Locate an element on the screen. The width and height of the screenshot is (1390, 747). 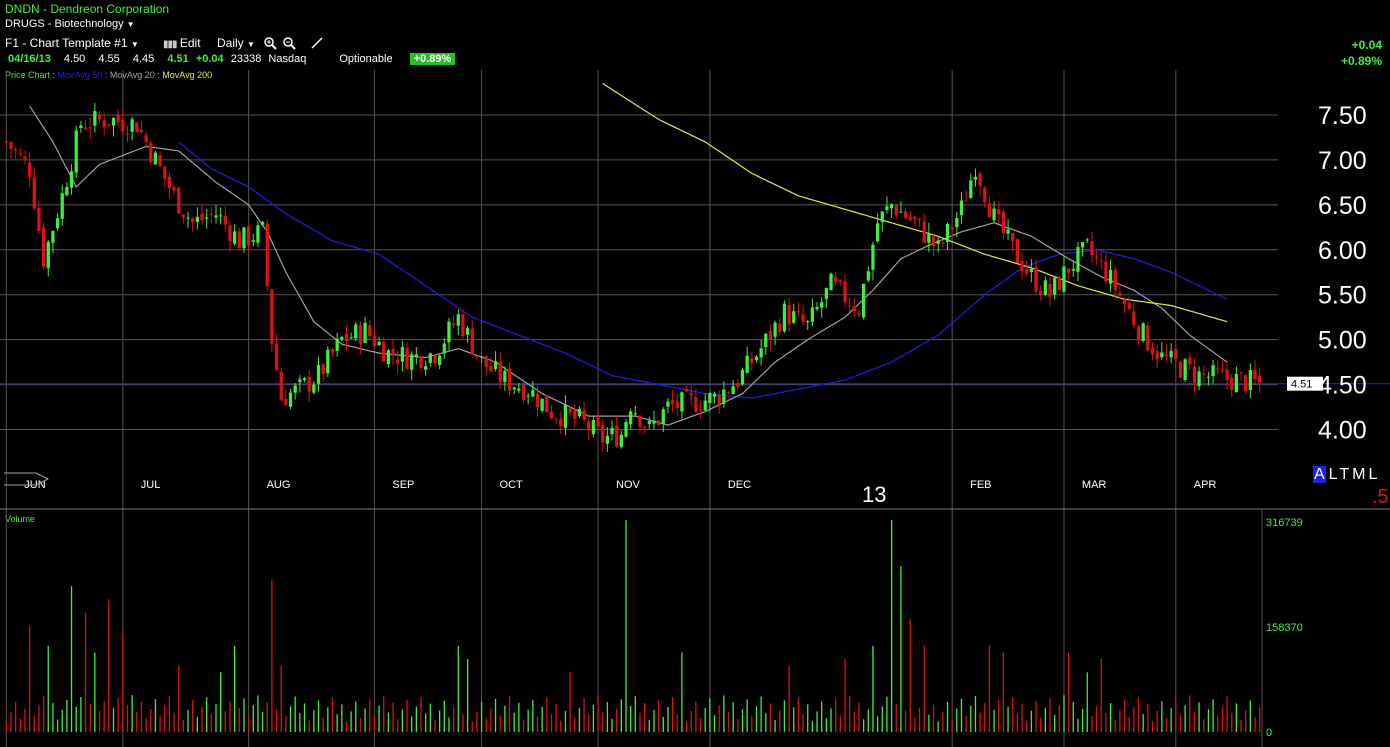
timeframe-l2: L is located at coordinates (1375, 474).